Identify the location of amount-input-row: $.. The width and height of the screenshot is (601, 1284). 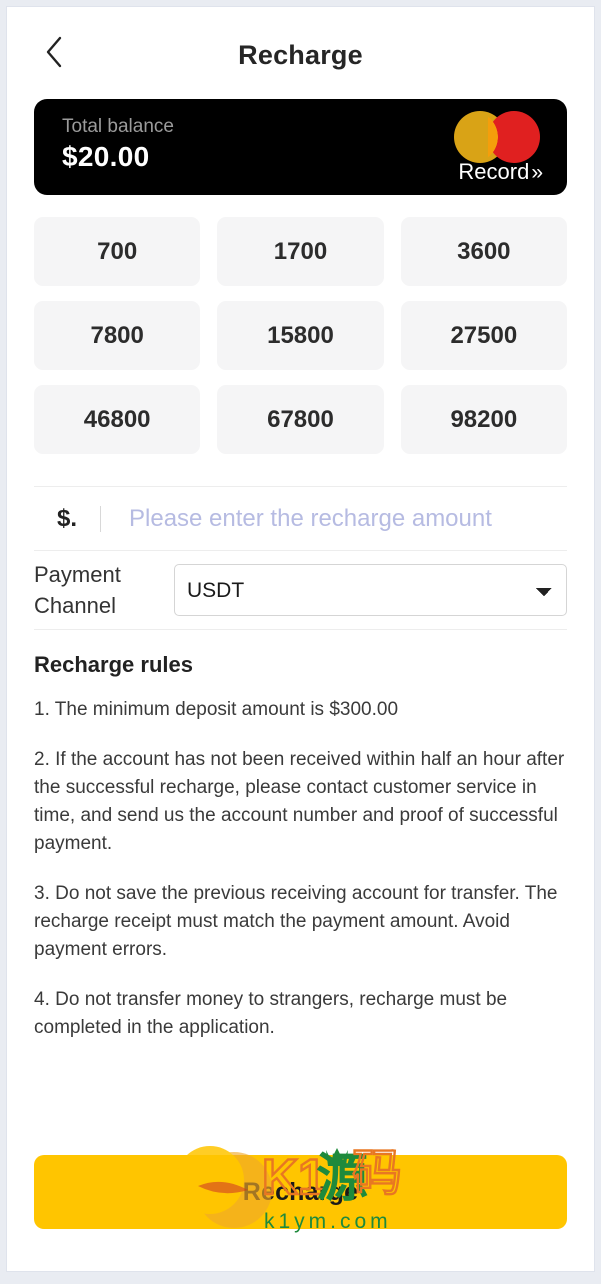
(300, 518).